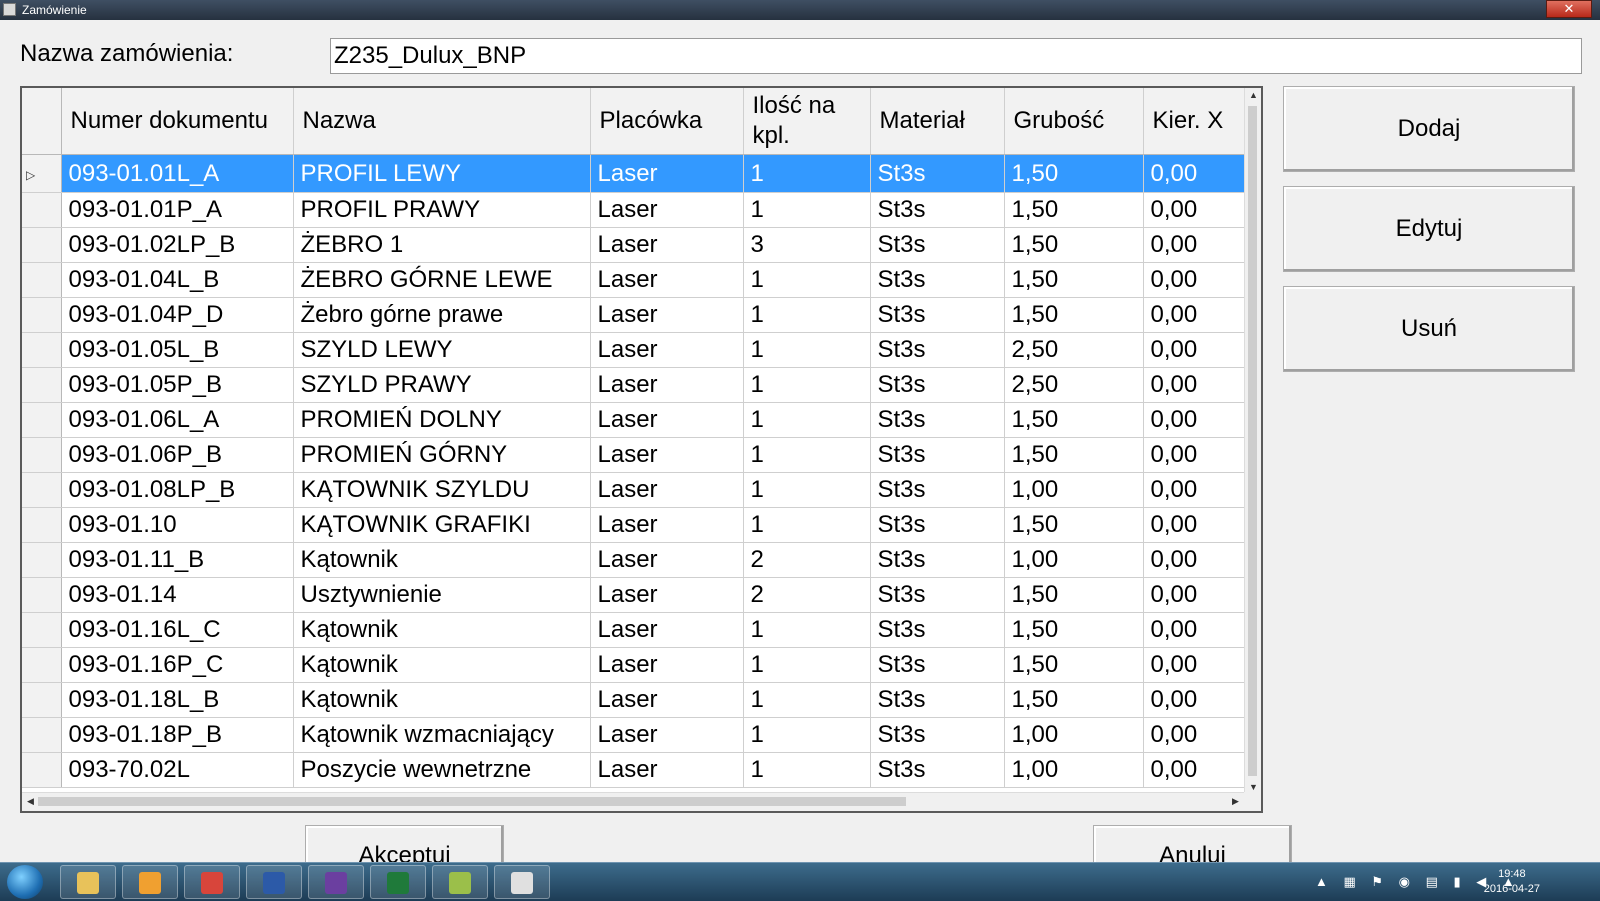 The height and width of the screenshot is (901, 1600). What do you see at coordinates (177, 560) in the screenshot?
I see `col-document-number-cell: 093-01.11_B` at bounding box center [177, 560].